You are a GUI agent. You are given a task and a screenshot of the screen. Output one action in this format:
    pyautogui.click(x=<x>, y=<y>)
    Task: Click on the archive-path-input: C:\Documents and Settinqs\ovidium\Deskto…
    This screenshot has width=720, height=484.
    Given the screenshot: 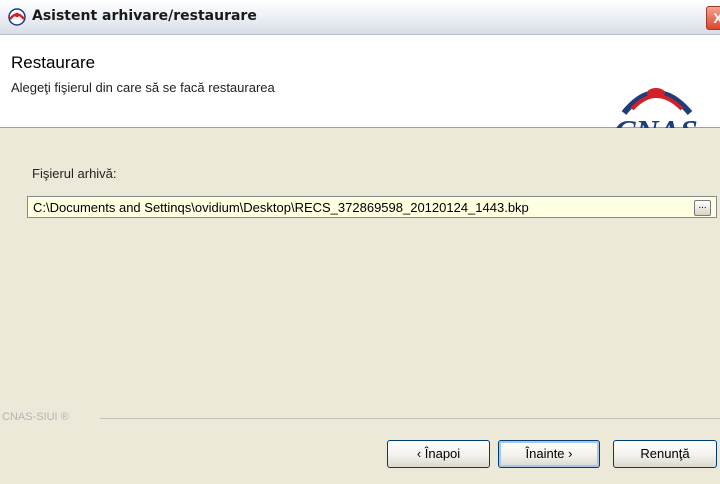 What is the action you would take?
    pyautogui.click(x=372, y=207)
    